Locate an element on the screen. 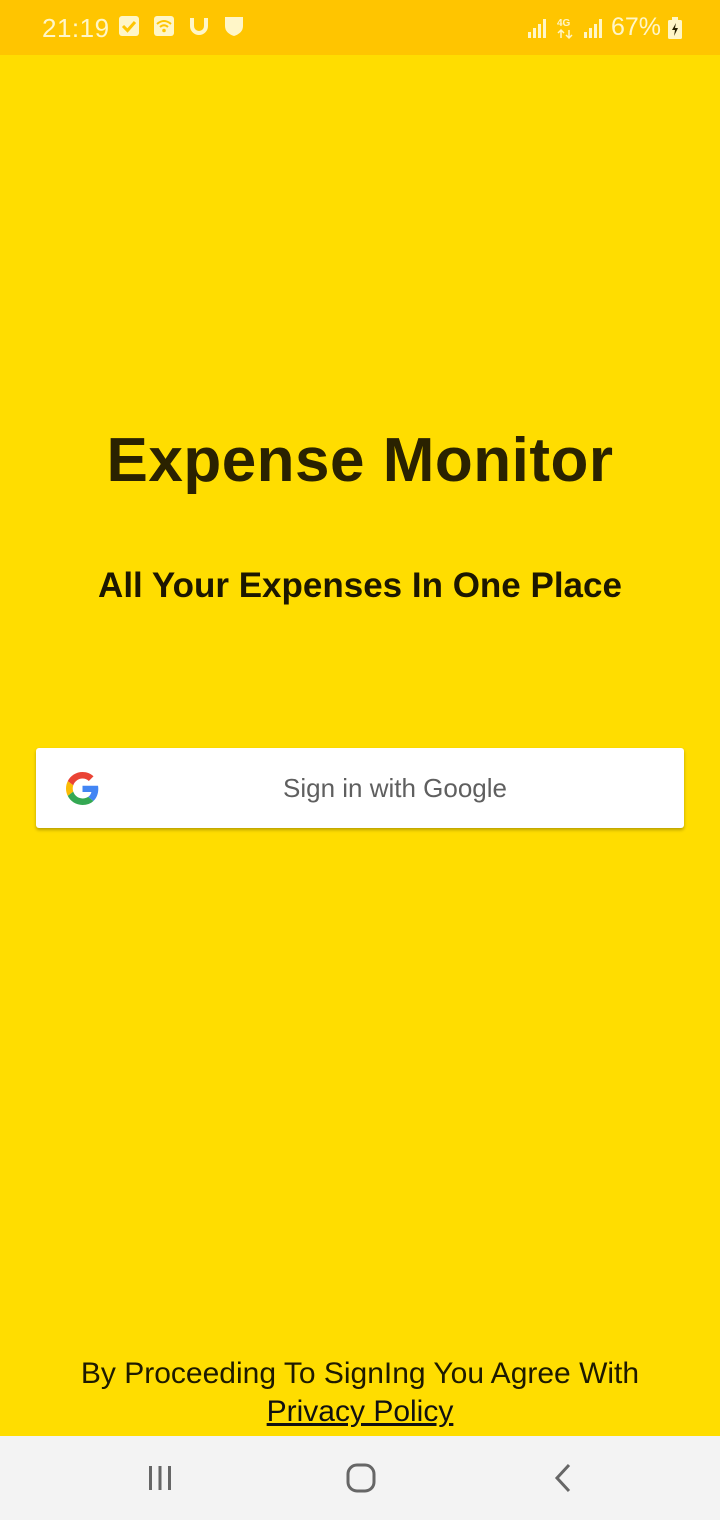 Image resolution: width=720 pixels, height=1520 pixels. google-sign-in-button: Sign in with Google is located at coordinates (360, 788).